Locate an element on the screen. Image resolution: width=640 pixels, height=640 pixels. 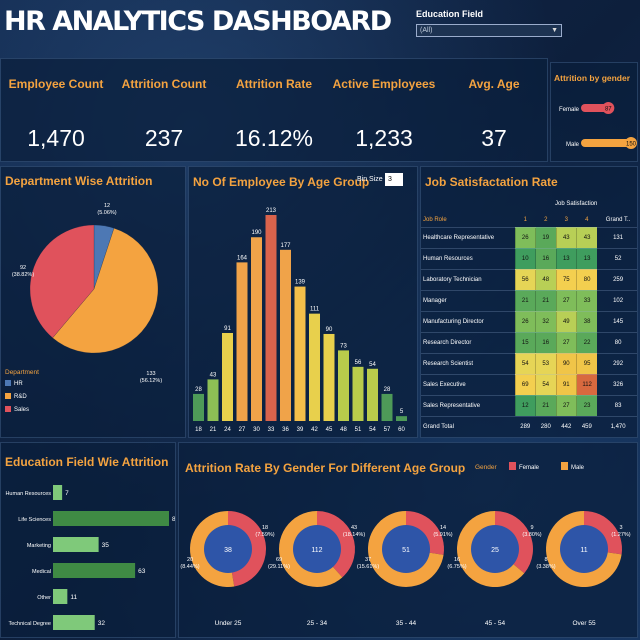
donut-male-value: 8 is located at coordinates (545, 560).